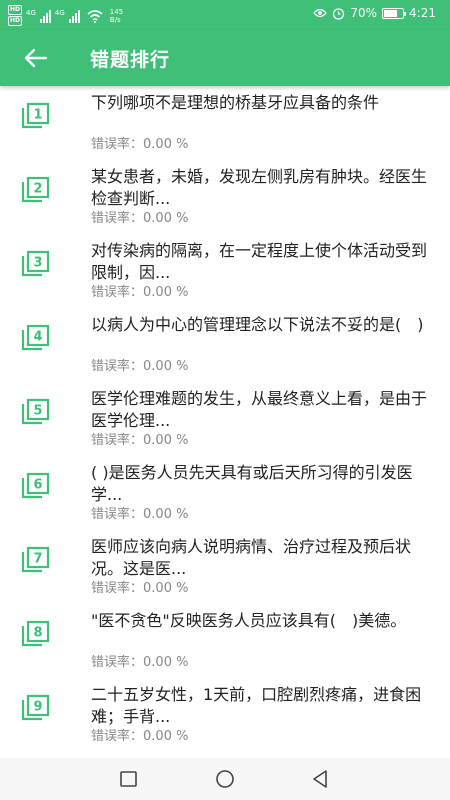  I want to click on page-title: 错题排行, so click(130, 60).